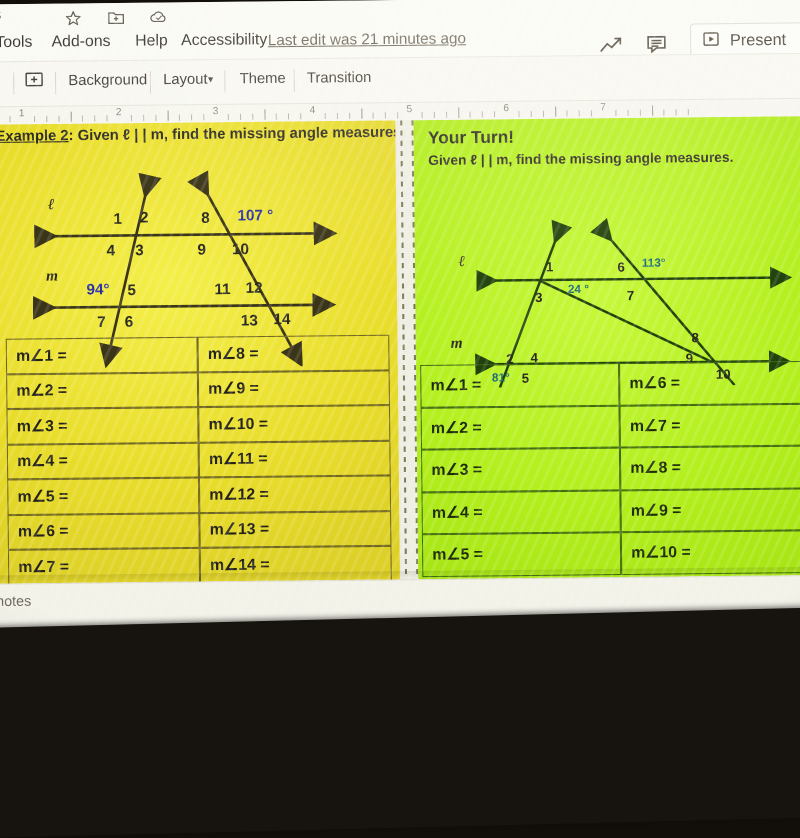 This screenshot has height=838, width=800. Describe the element at coordinates (453, 513) in the screenshot. I see `angle-label: m∠4 =` at that location.